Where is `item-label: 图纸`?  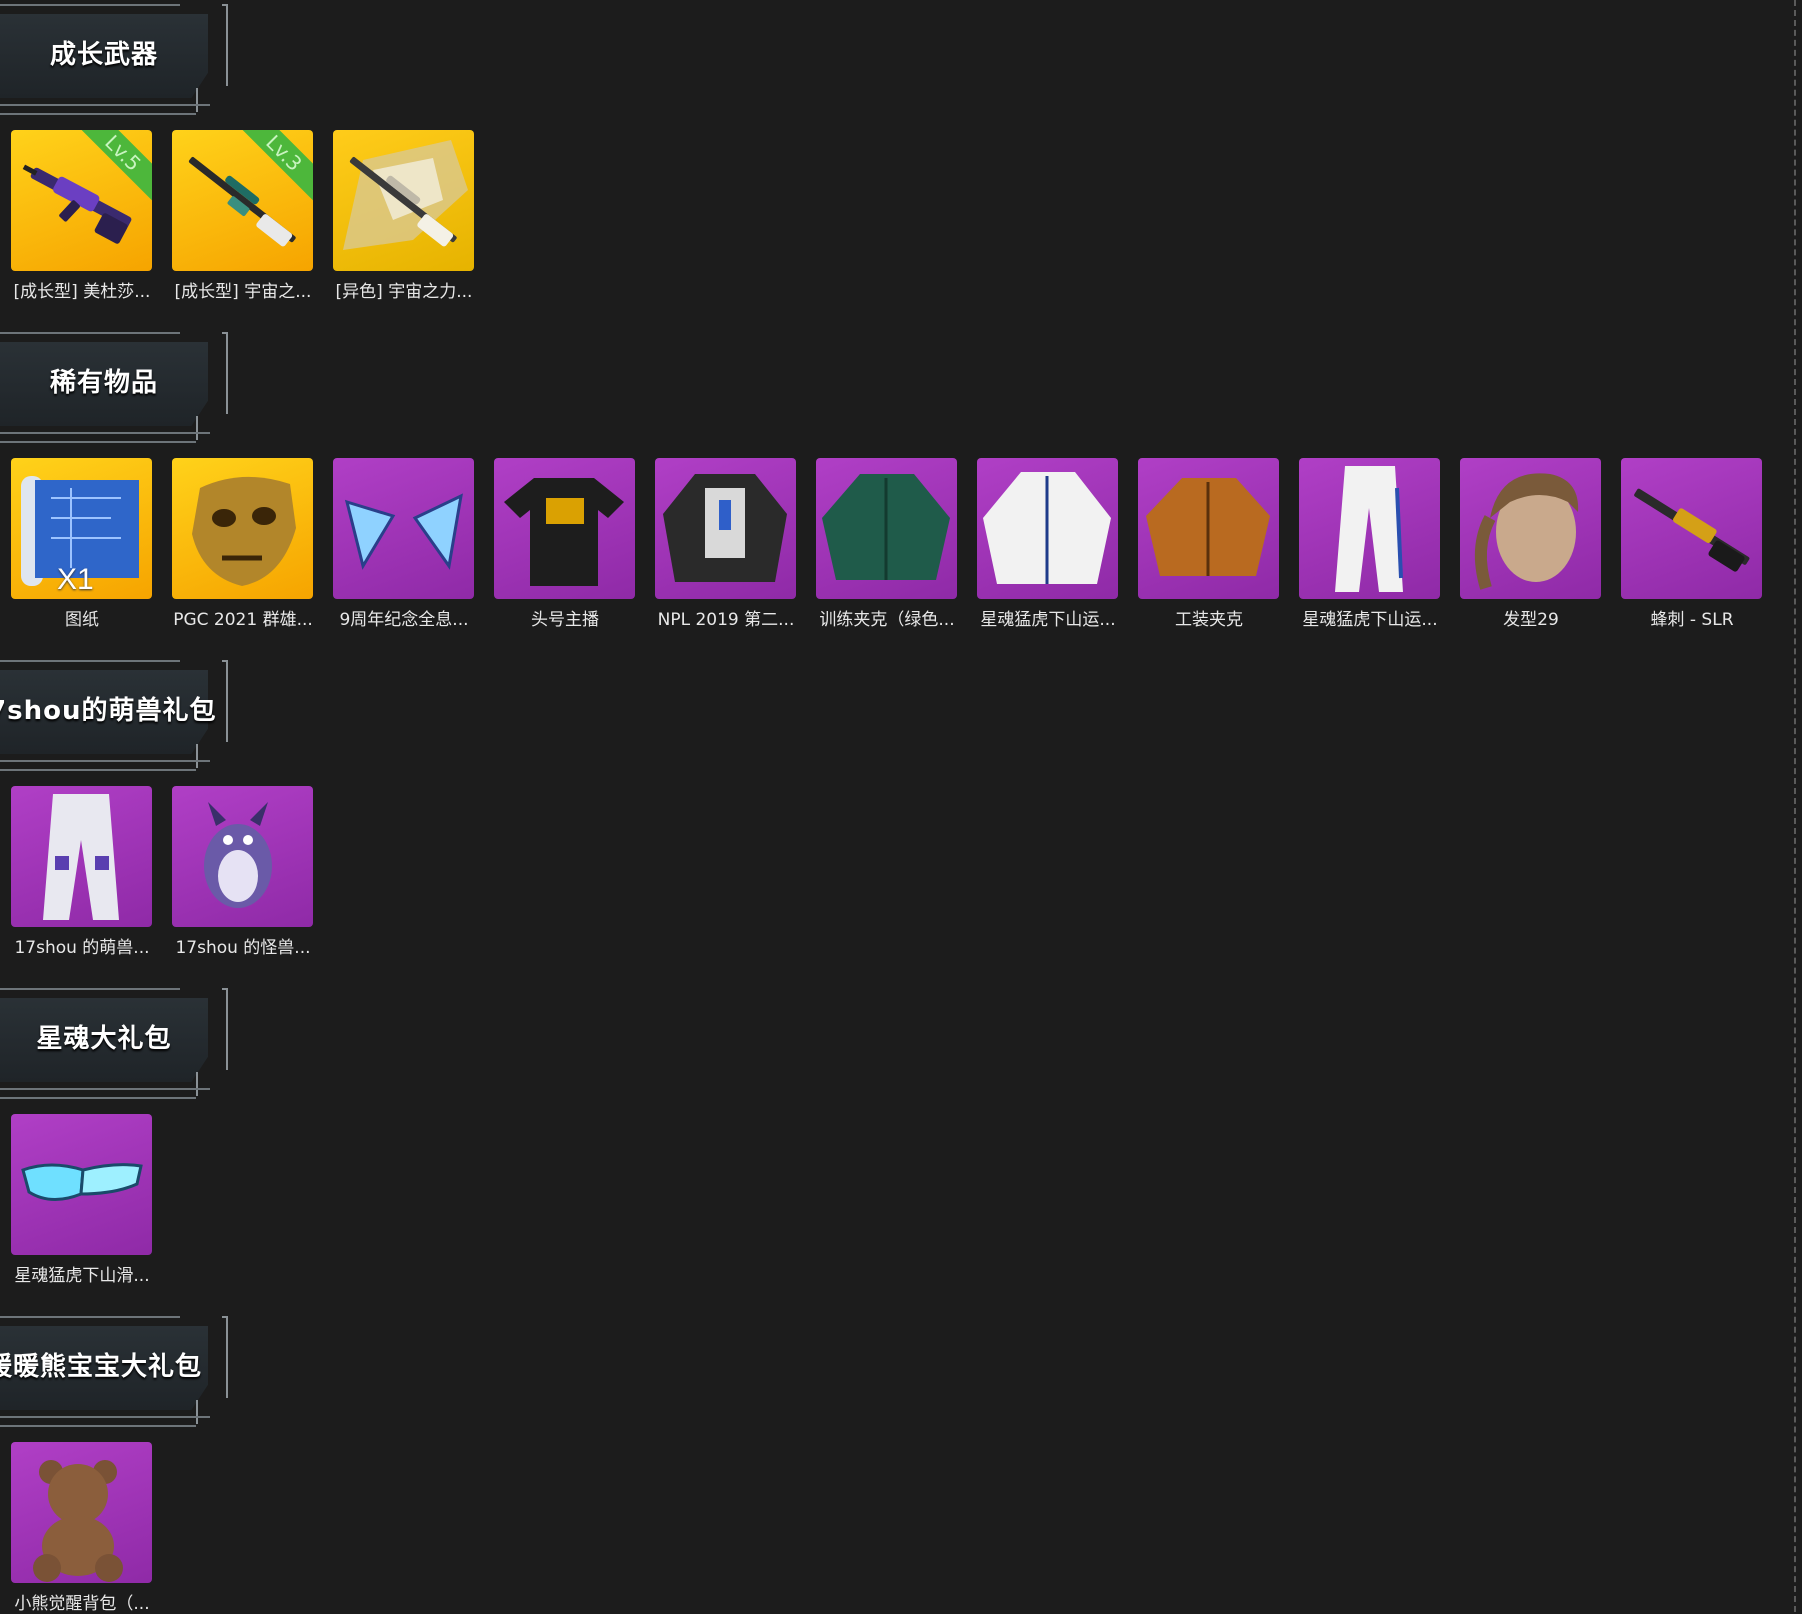 item-label: 图纸 is located at coordinates (82, 620).